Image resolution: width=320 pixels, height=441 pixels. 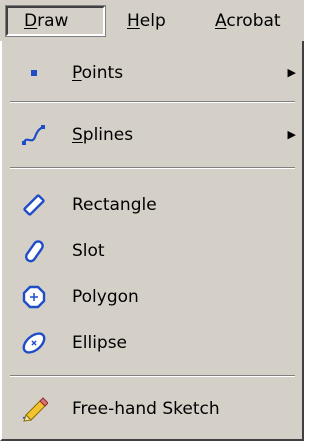 What do you see at coordinates (102, 73) in the screenshot?
I see `points-rest: oints` at bounding box center [102, 73].